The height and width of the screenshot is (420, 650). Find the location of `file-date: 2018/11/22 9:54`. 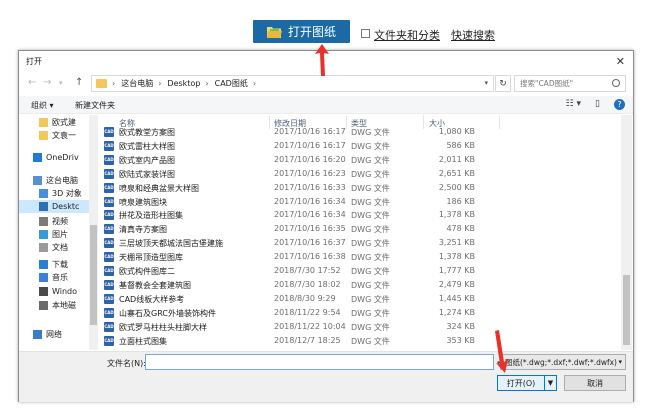

file-date: 2018/11/22 9:54 is located at coordinates (307, 312).